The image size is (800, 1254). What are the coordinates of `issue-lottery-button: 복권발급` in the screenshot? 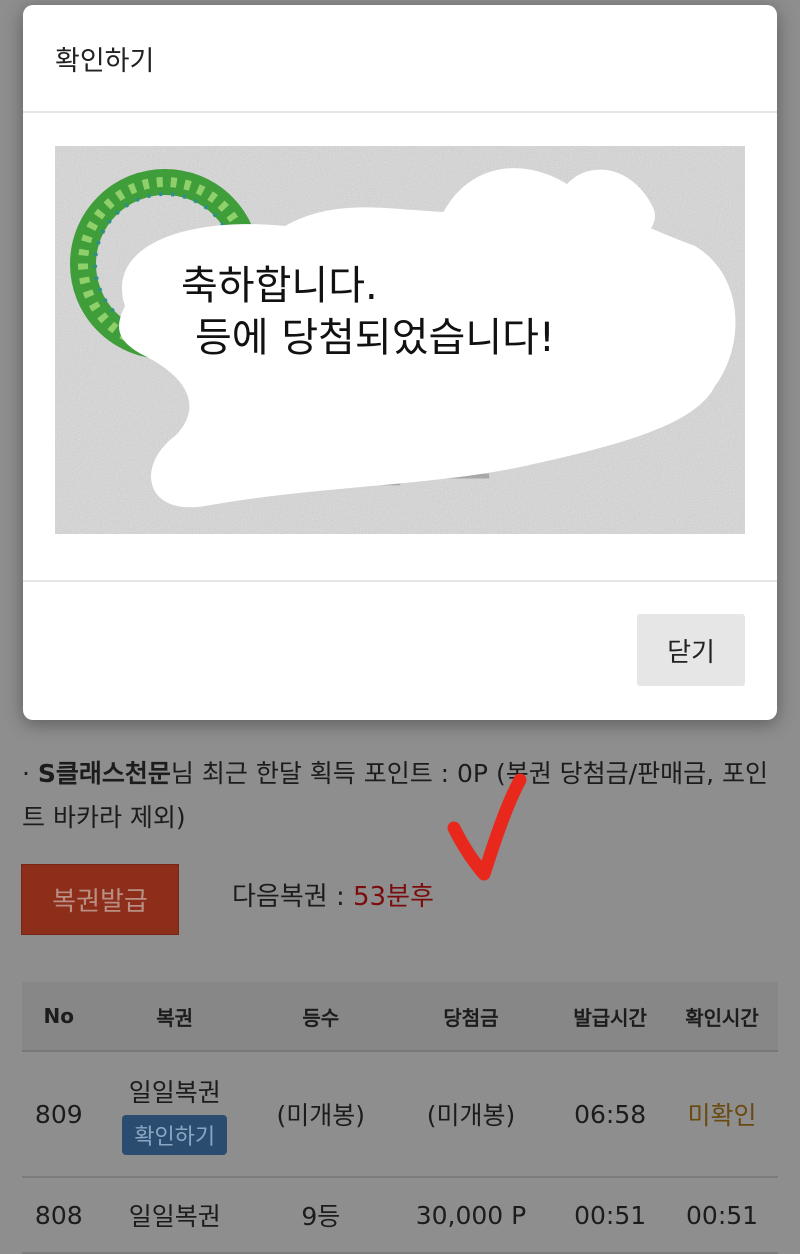 It's located at (100, 899).